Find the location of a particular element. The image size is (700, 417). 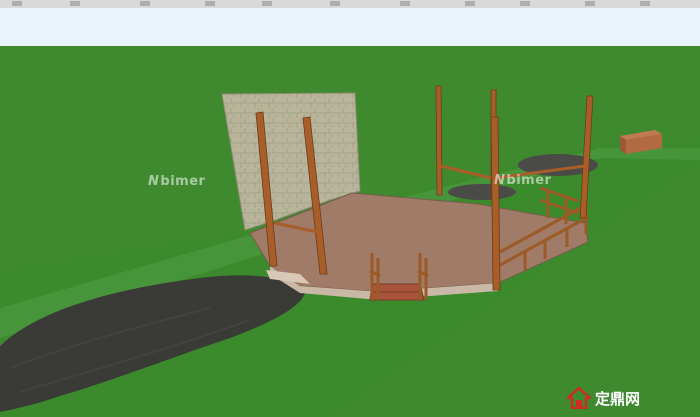

toolbar-strip is located at coordinates (350, 4).